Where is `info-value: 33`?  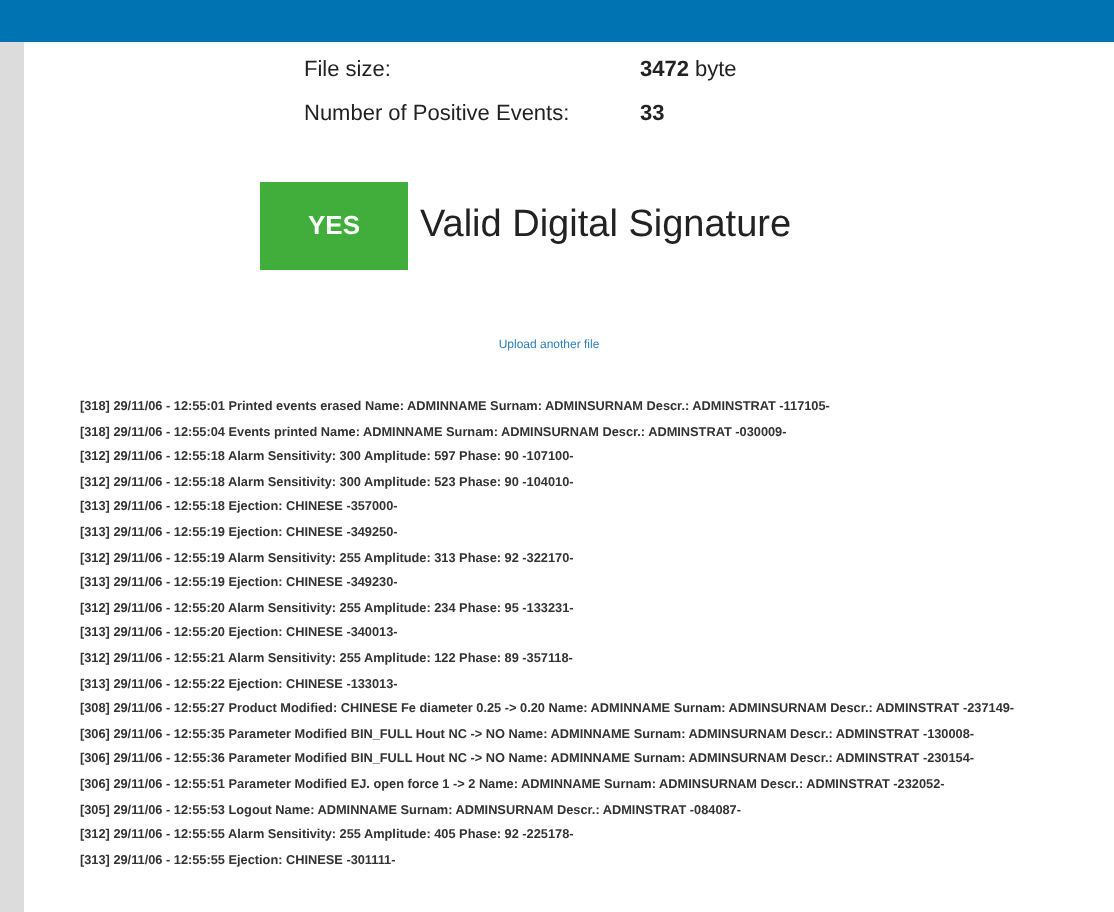 info-value: 33 is located at coordinates (652, 114).